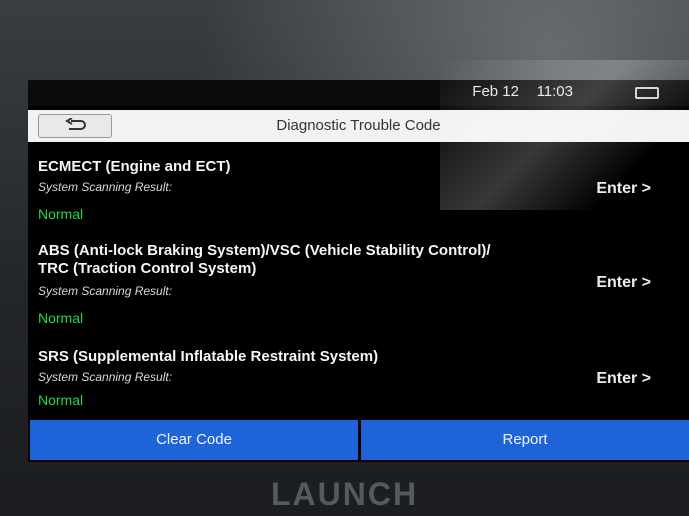 Image resolution: width=689 pixels, height=516 pixels. I want to click on title-bar: Diagnostic Trouble Code, so click(358, 126).